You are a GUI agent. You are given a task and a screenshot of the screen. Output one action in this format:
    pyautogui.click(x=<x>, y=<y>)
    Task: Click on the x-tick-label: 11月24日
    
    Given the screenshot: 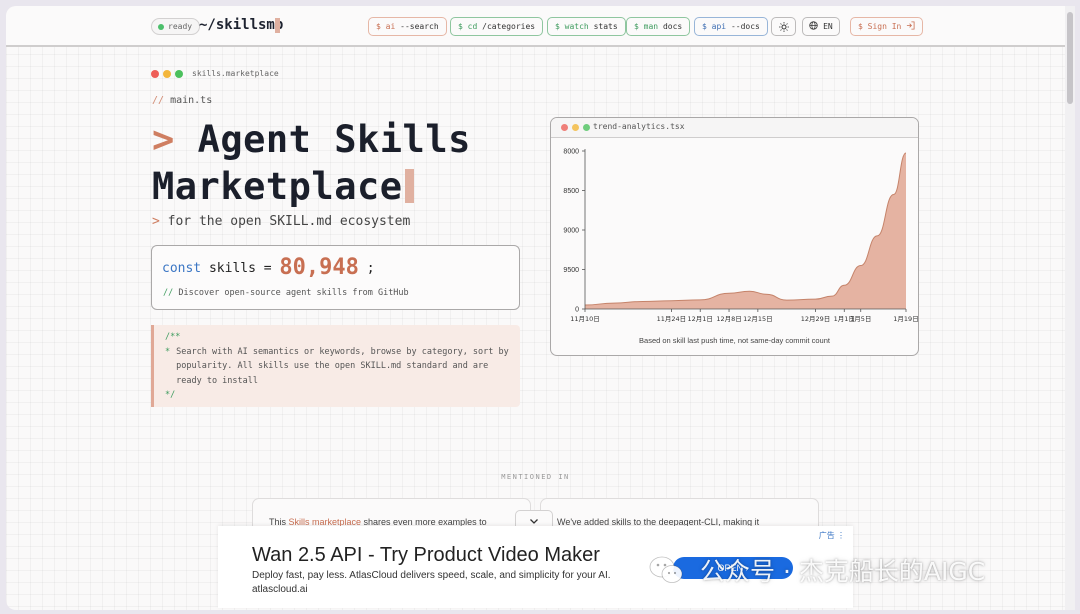 What is the action you would take?
    pyautogui.click(x=672, y=319)
    